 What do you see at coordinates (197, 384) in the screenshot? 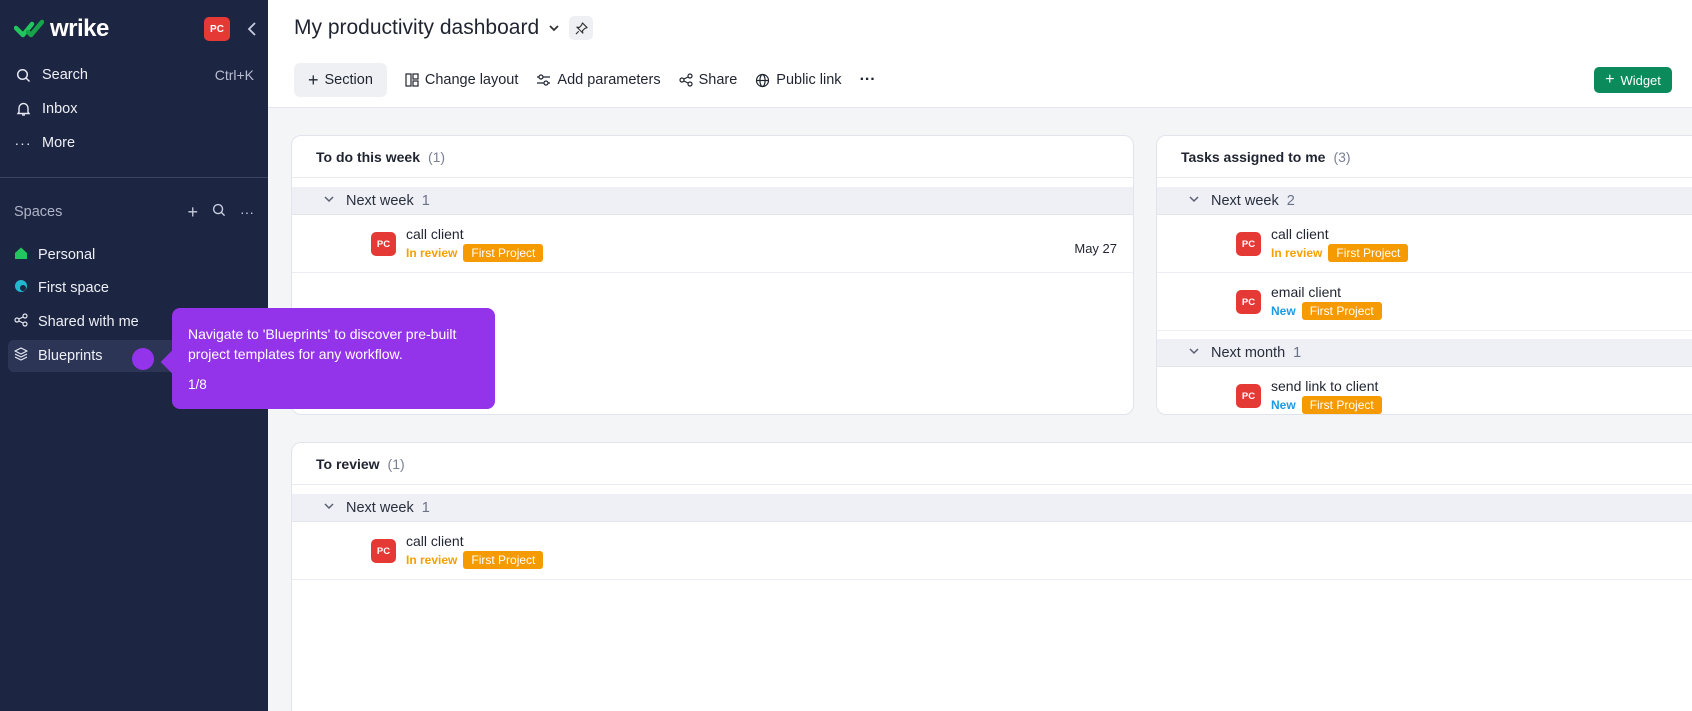
I see `tooltip-step-counter: 1/8` at bounding box center [197, 384].